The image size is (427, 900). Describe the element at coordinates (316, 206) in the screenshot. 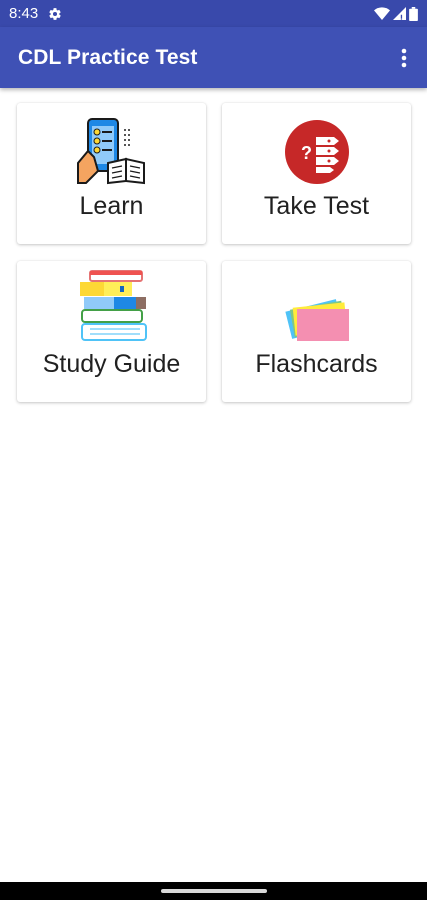

I see `take-test-label: Take Test` at that location.